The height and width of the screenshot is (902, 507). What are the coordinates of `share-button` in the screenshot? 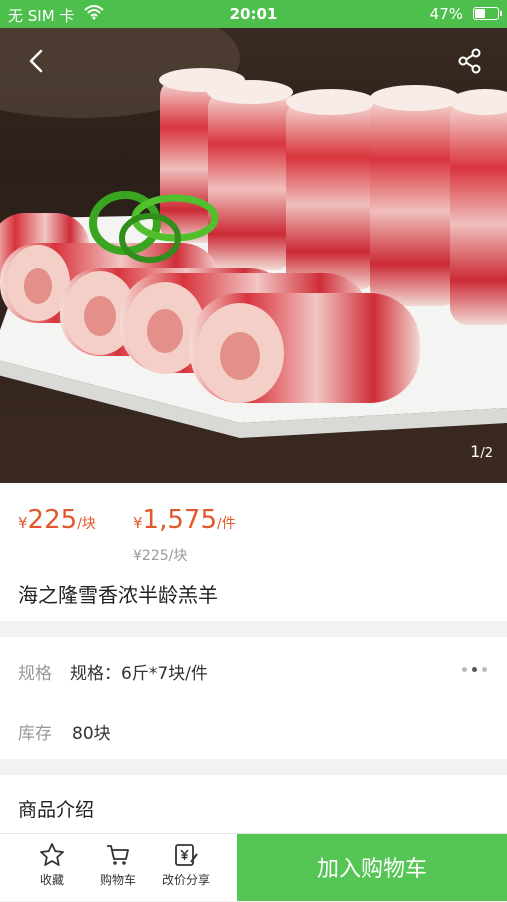 It's located at (470, 61).